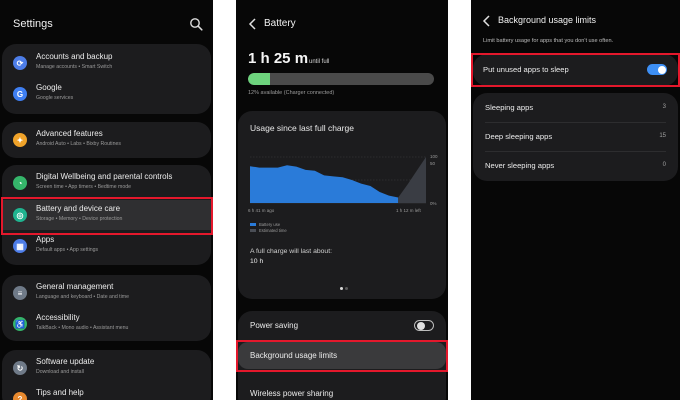 The image size is (680, 400). I want to click on battery-available-text: 12% available (Charger connected), so click(291, 93).